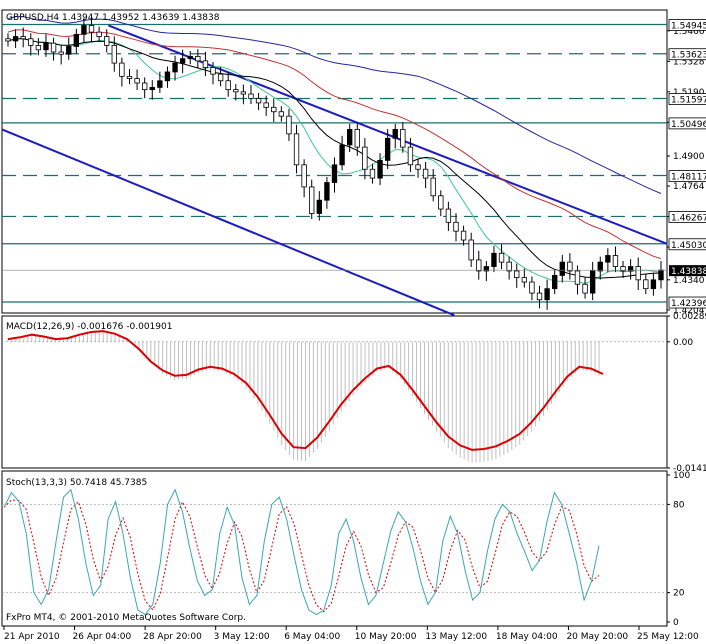 The image size is (706, 644). I want to click on level-label: 1.45030, so click(688, 246).